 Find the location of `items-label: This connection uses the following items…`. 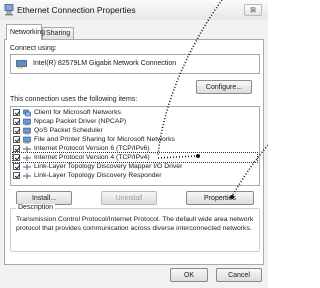

items-label: This connection uses the following items… is located at coordinates (74, 99).